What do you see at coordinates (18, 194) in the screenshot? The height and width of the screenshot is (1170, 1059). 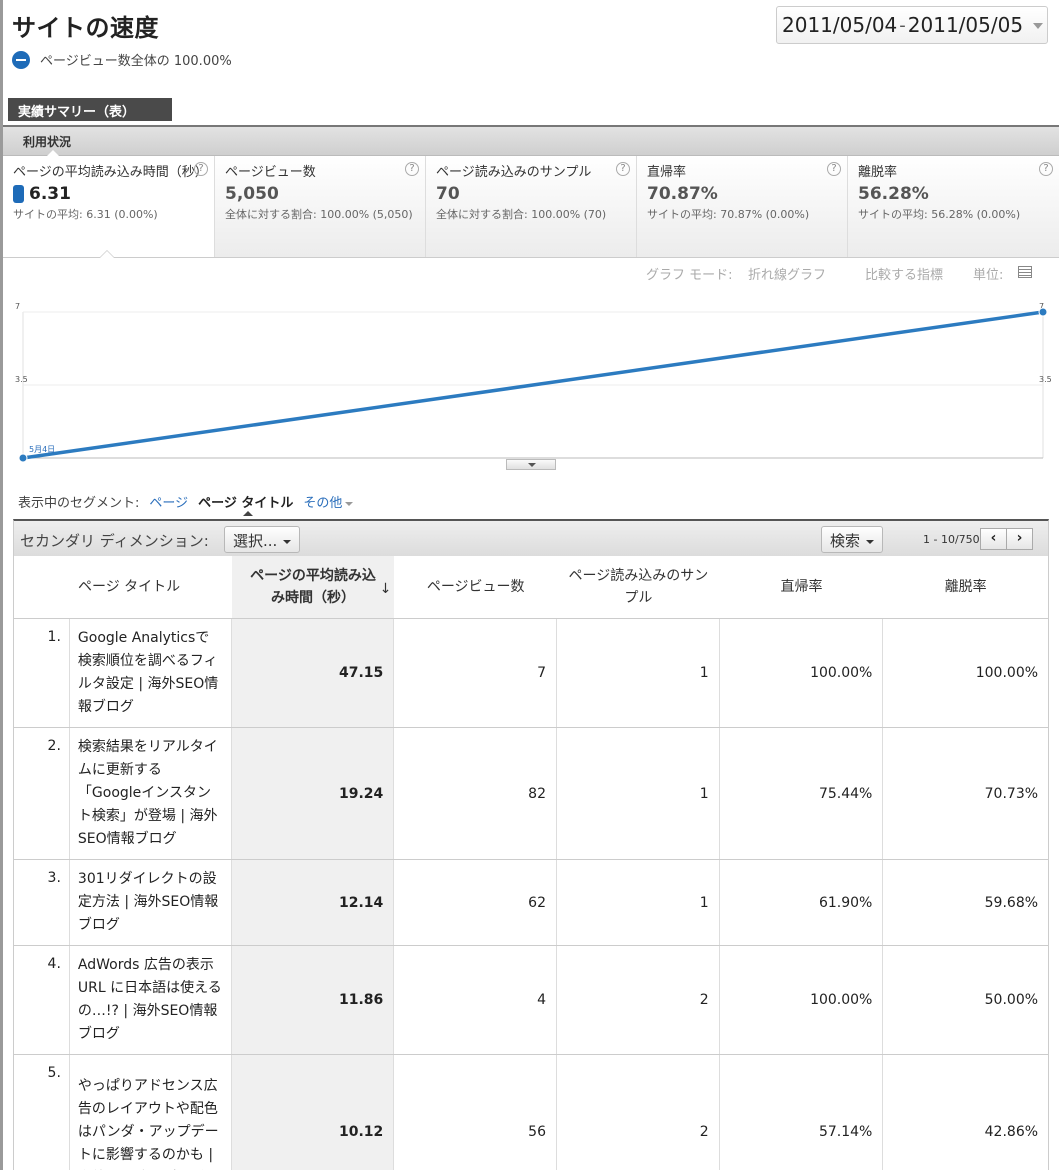 I see `series-color-swatch` at bounding box center [18, 194].